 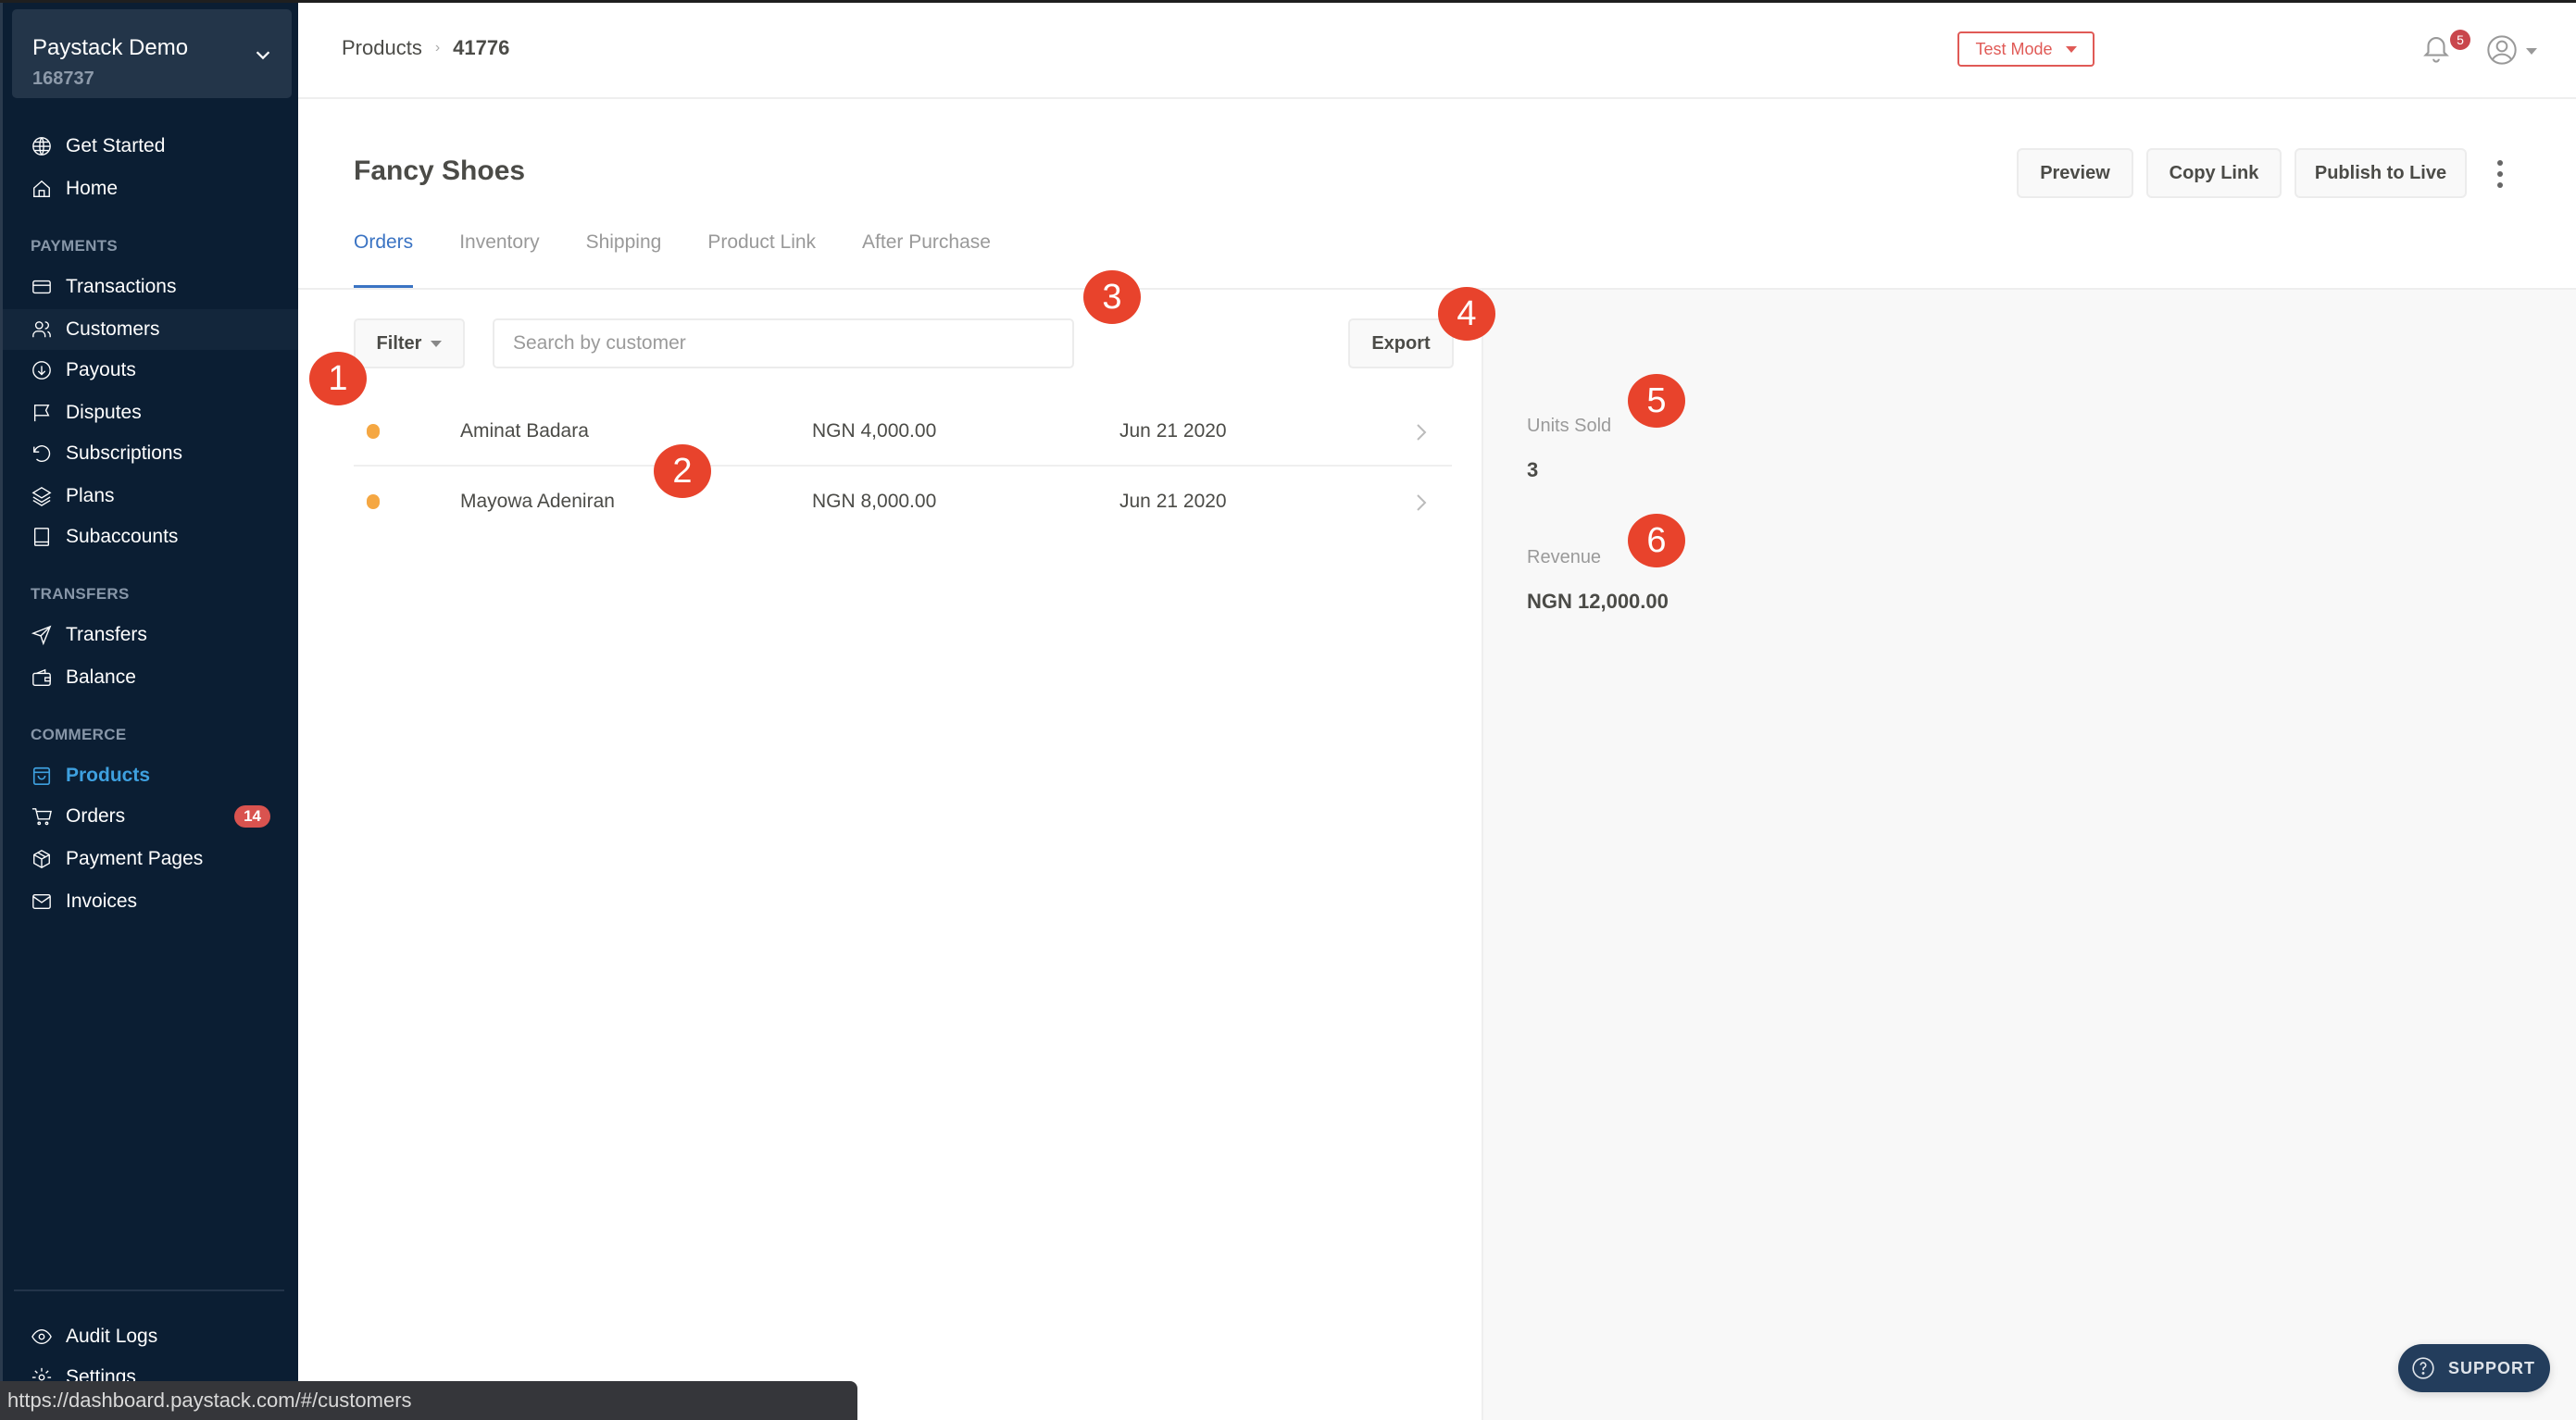 I want to click on copy-link-button: Copy Link, so click(x=2214, y=173).